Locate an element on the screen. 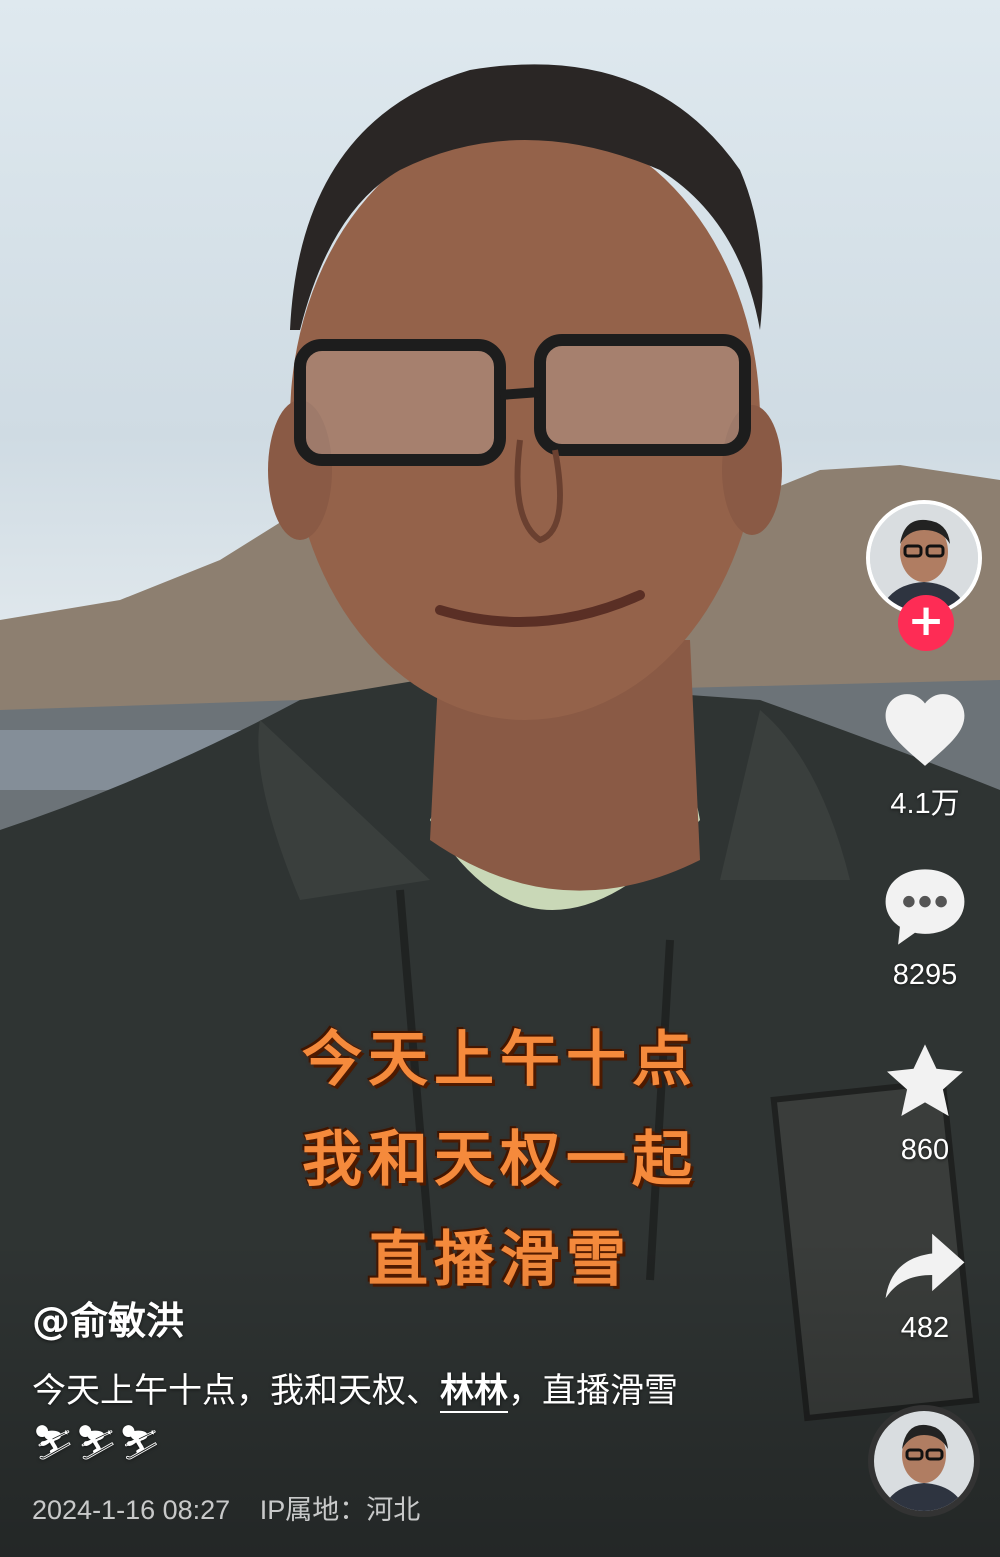  star-icon is located at coordinates (925, 1080).